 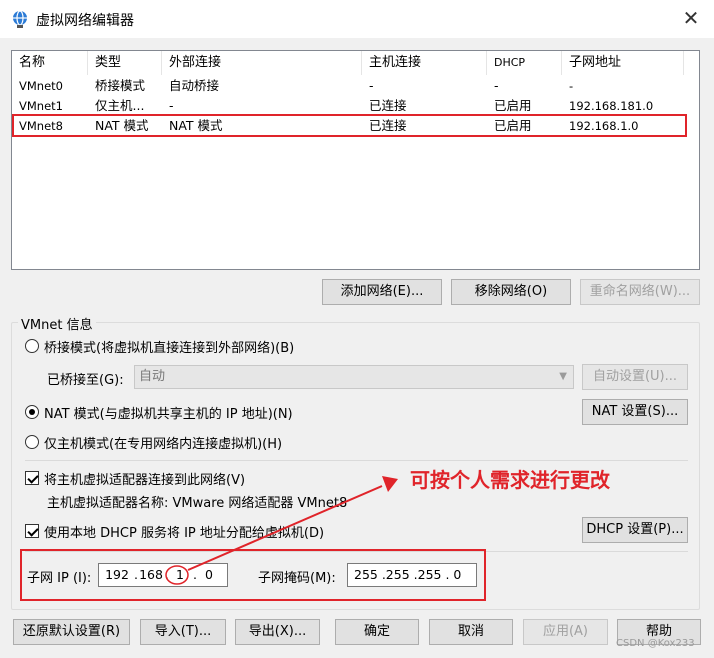 I want to click on adapter-name-text: 主机虚拟适配器名称: VMware 网络适配器 VMnet8, so click(x=197, y=503).